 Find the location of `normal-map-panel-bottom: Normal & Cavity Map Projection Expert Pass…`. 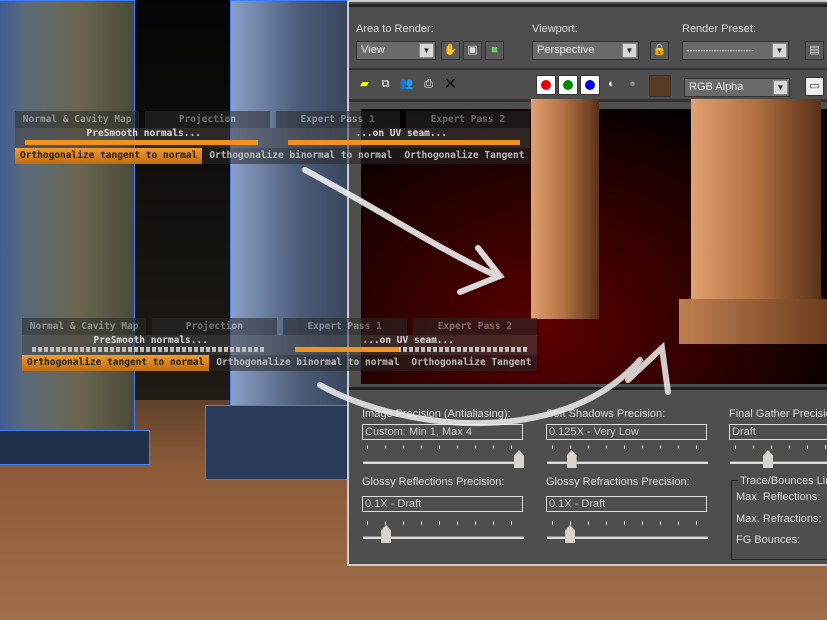

normal-map-panel-bottom: Normal & Cavity Map Projection Expert Pass… is located at coordinates (279, 344).